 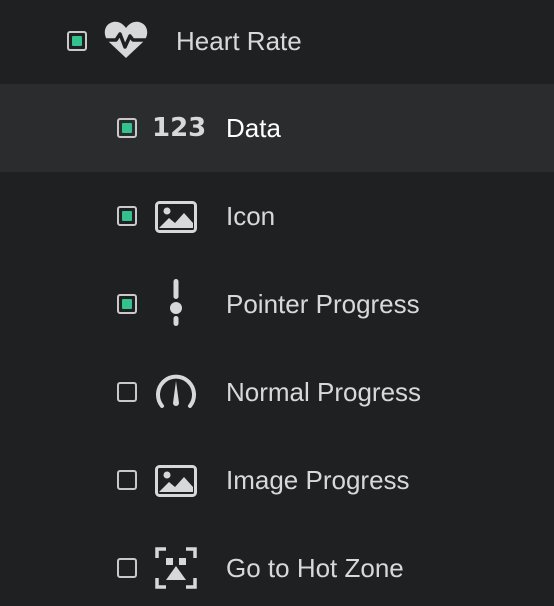 I want to click on checkbox-image-progress, so click(x=127, y=480).